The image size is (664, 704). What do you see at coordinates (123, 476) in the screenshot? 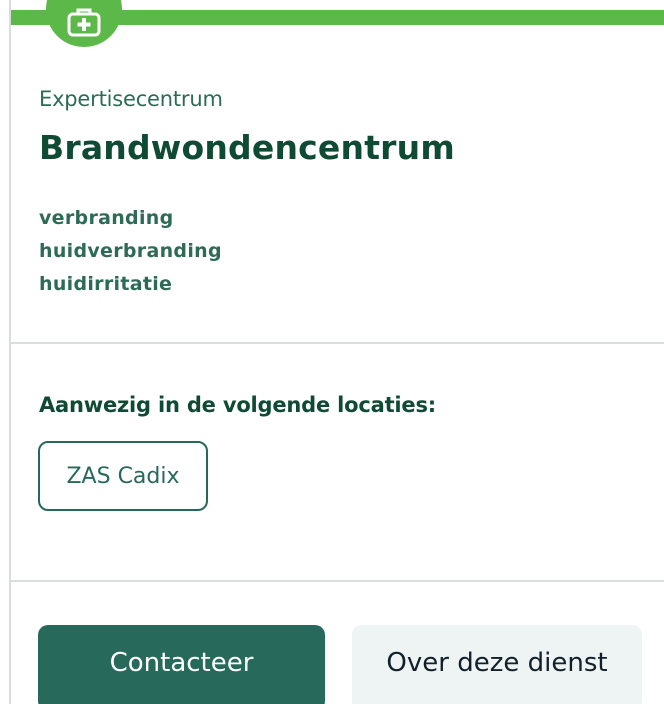
I see `location-chip-zas-cadix: ZAS Cadix` at bounding box center [123, 476].